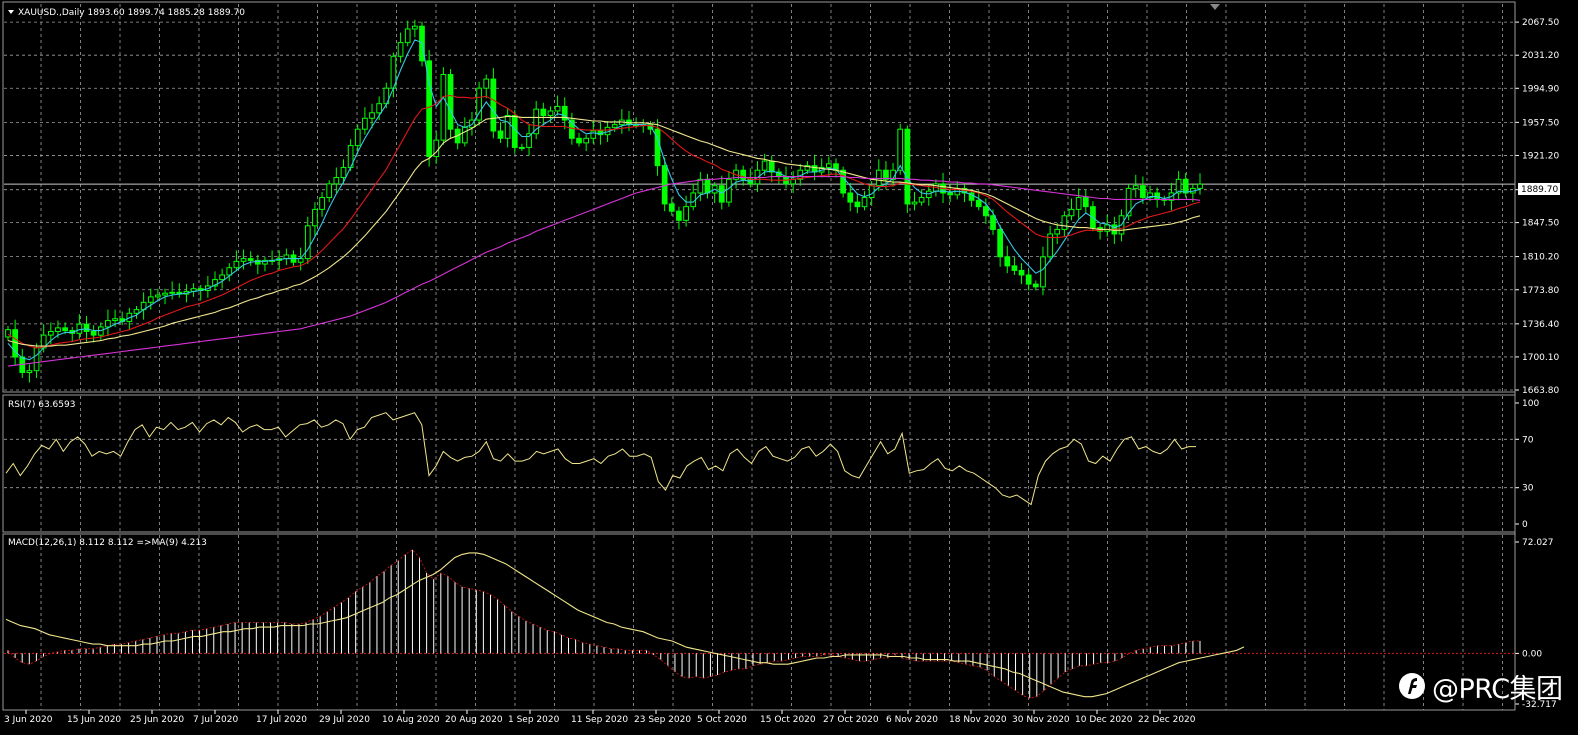 This screenshot has width=1578, height=735. I want to click on rsi-tick-label: 70, so click(1528, 440).